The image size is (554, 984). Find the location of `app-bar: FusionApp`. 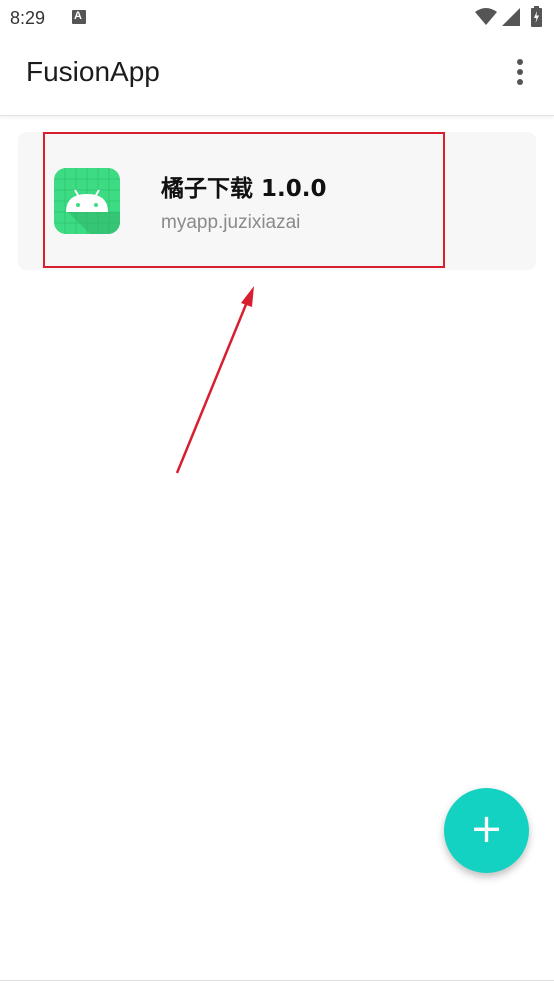

app-bar: FusionApp is located at coordinates (277, 76).